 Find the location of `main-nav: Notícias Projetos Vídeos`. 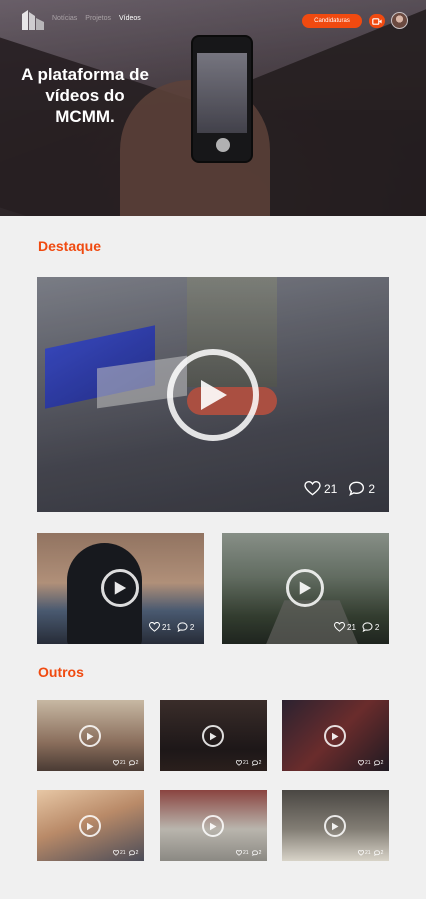

main-nav: Notícias Projetos Vídeos is located at coordinates (96, 18).